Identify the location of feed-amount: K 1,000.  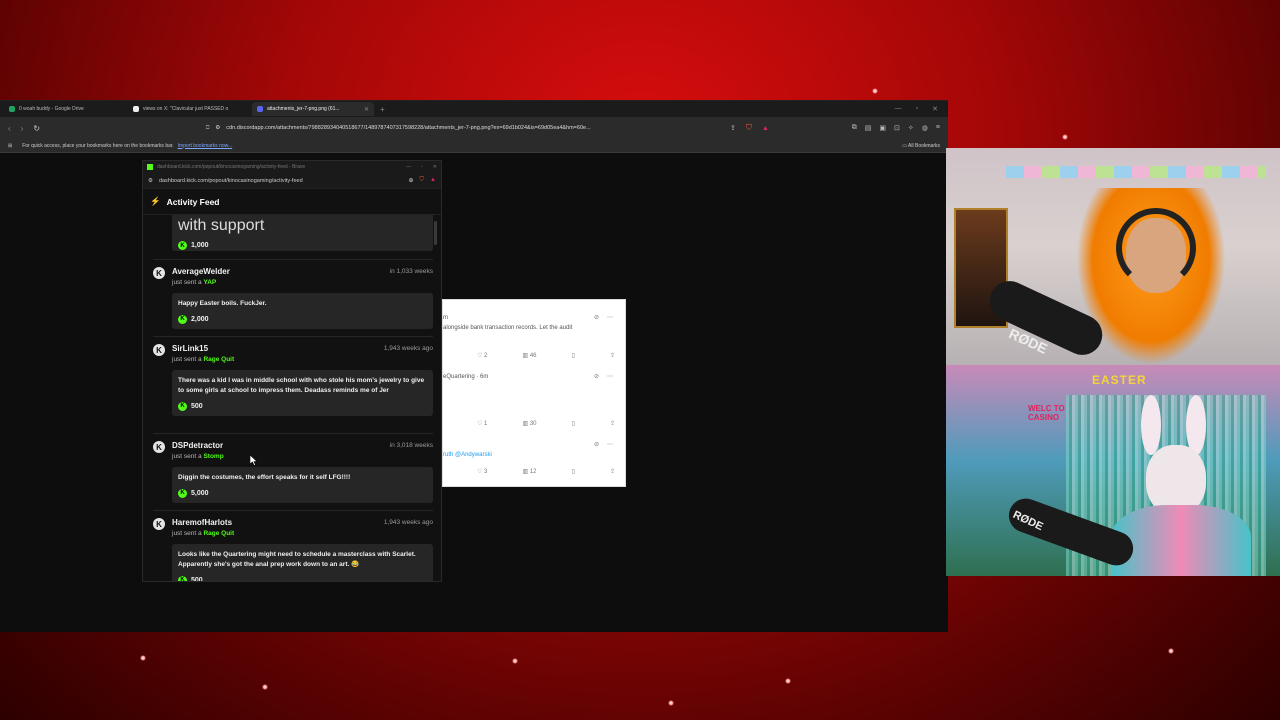
(302, 245).